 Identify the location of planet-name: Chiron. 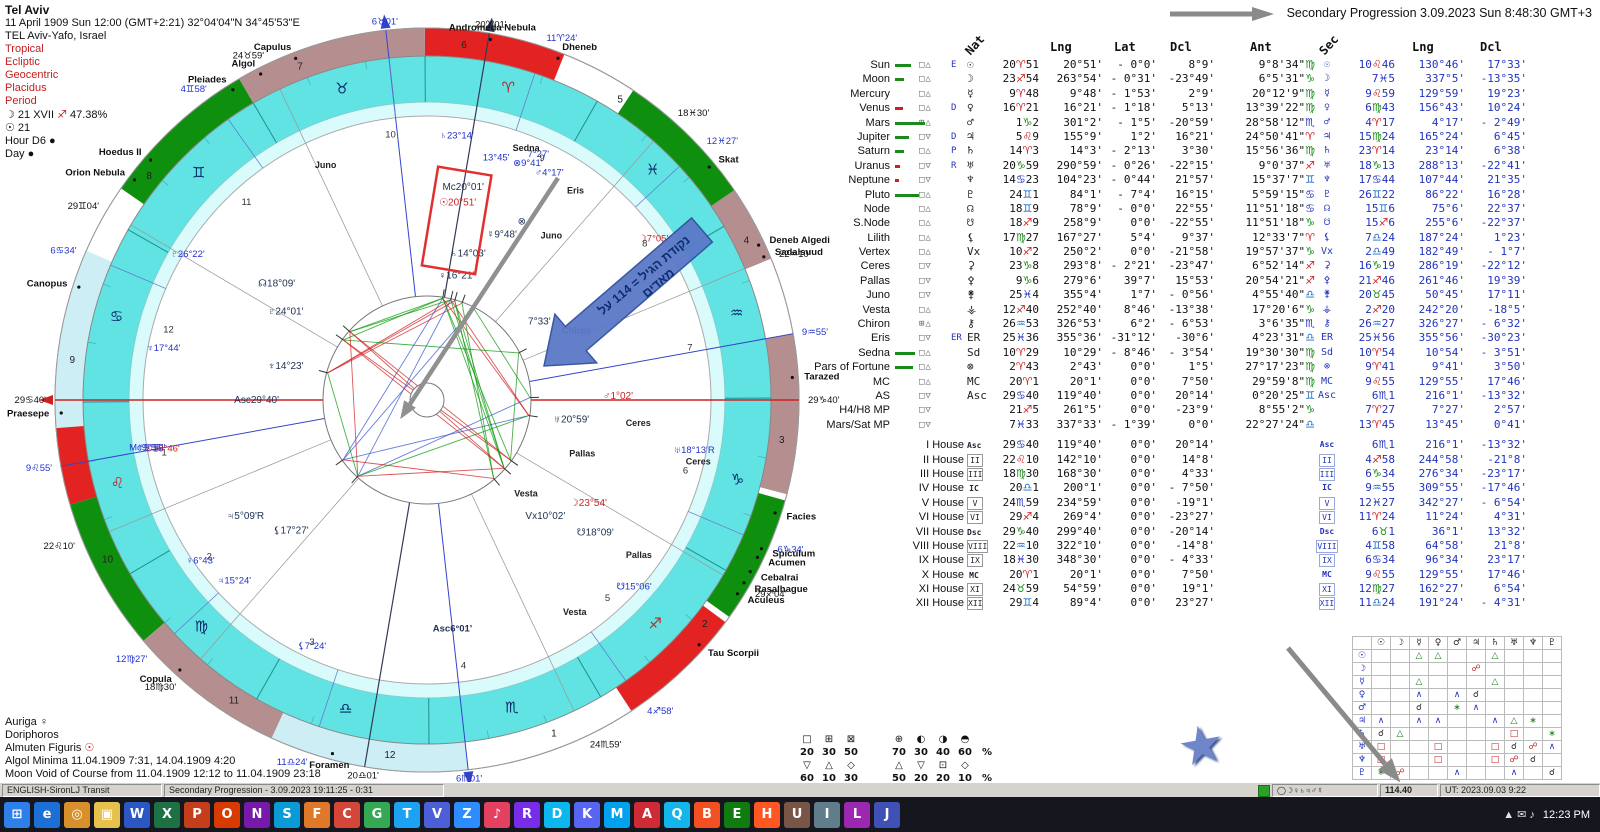
(873, 324).